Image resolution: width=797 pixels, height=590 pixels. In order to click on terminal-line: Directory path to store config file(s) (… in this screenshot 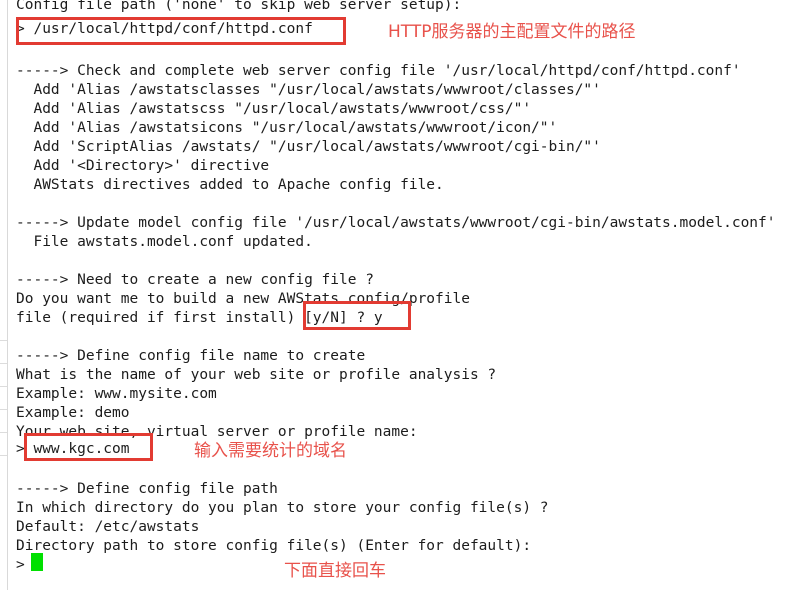, I will do `click(274, 546)`.